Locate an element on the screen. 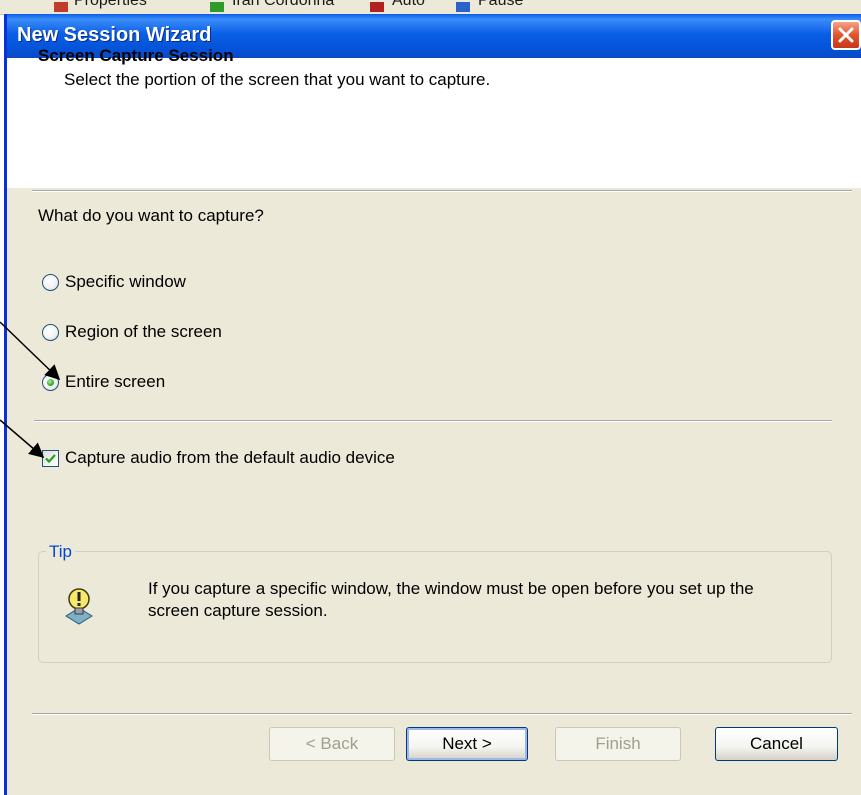 Image resolution: width=861 pixels, height=795 pixels. radio-label: Region of the screen is located at coordinates (143, 331).